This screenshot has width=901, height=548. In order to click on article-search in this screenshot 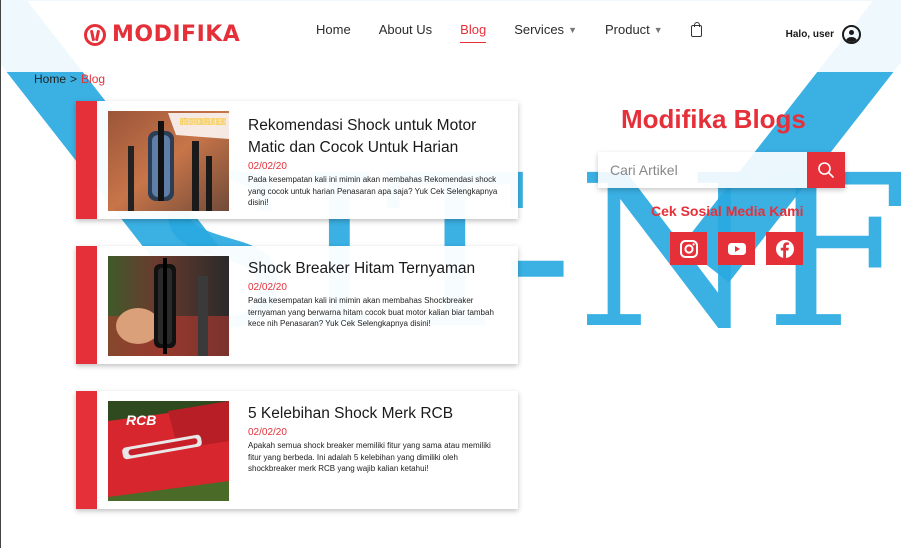, I will do `click(721, 170)`.